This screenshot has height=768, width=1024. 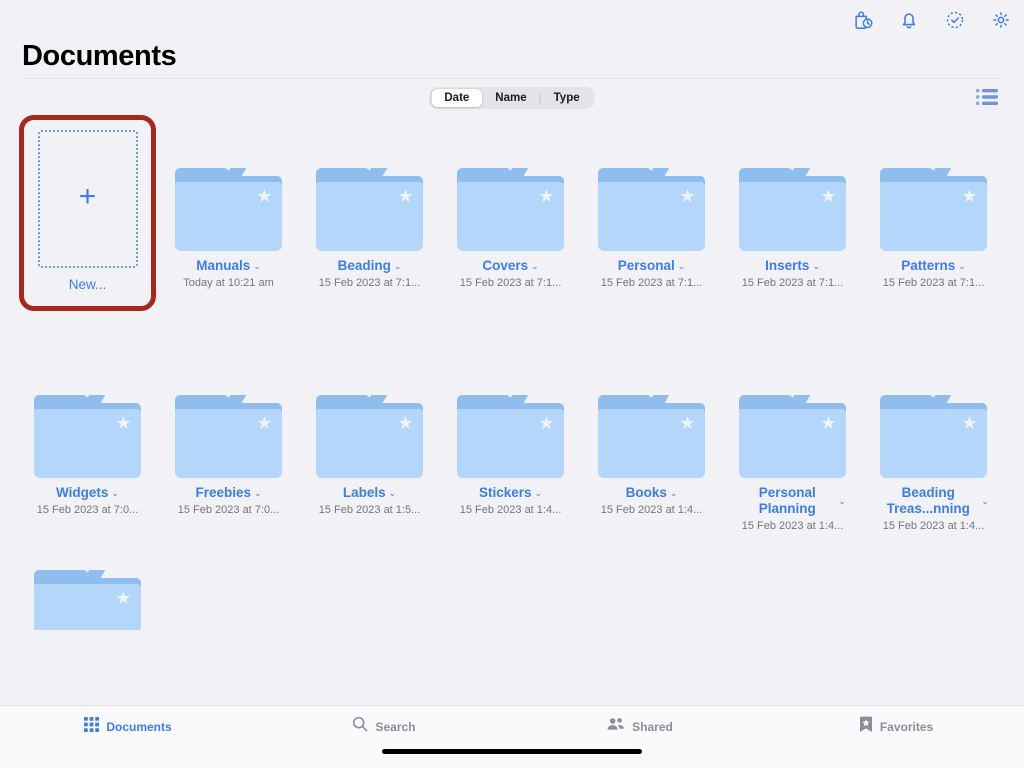 I want to click on folder-item: ★ Manuals ⌄ Today at 10:21 am, so click(x=228, y=202).